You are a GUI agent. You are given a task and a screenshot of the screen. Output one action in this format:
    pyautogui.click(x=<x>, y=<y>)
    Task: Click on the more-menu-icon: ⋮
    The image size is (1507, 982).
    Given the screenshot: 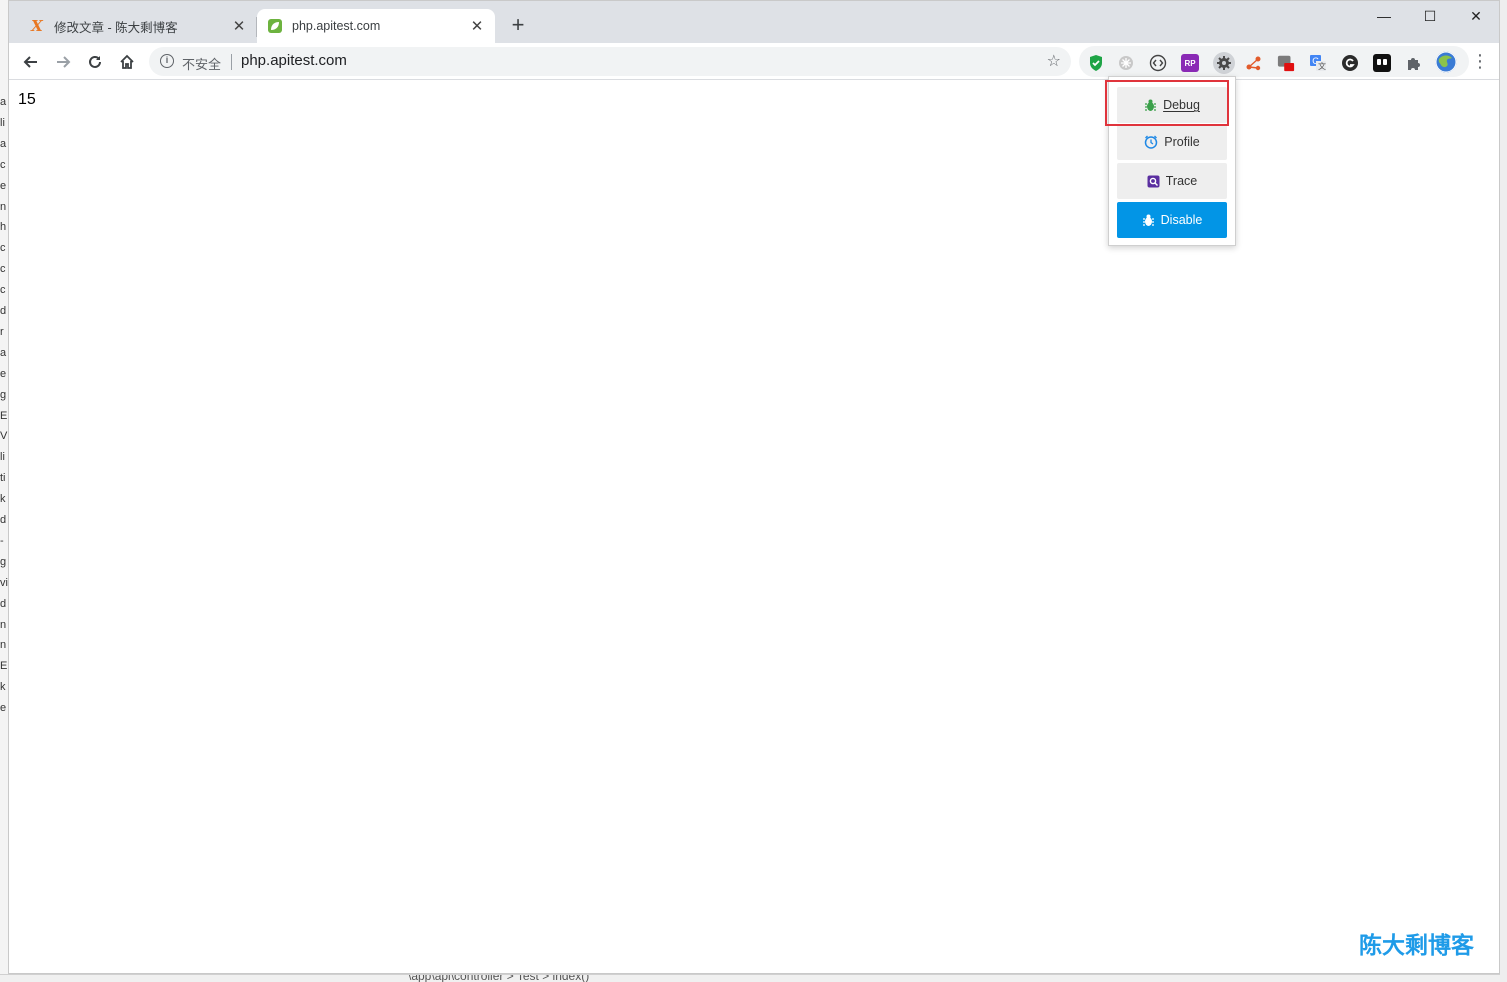 What is the action you would take?
    pyautogui.click(x=1480, y=62)
    